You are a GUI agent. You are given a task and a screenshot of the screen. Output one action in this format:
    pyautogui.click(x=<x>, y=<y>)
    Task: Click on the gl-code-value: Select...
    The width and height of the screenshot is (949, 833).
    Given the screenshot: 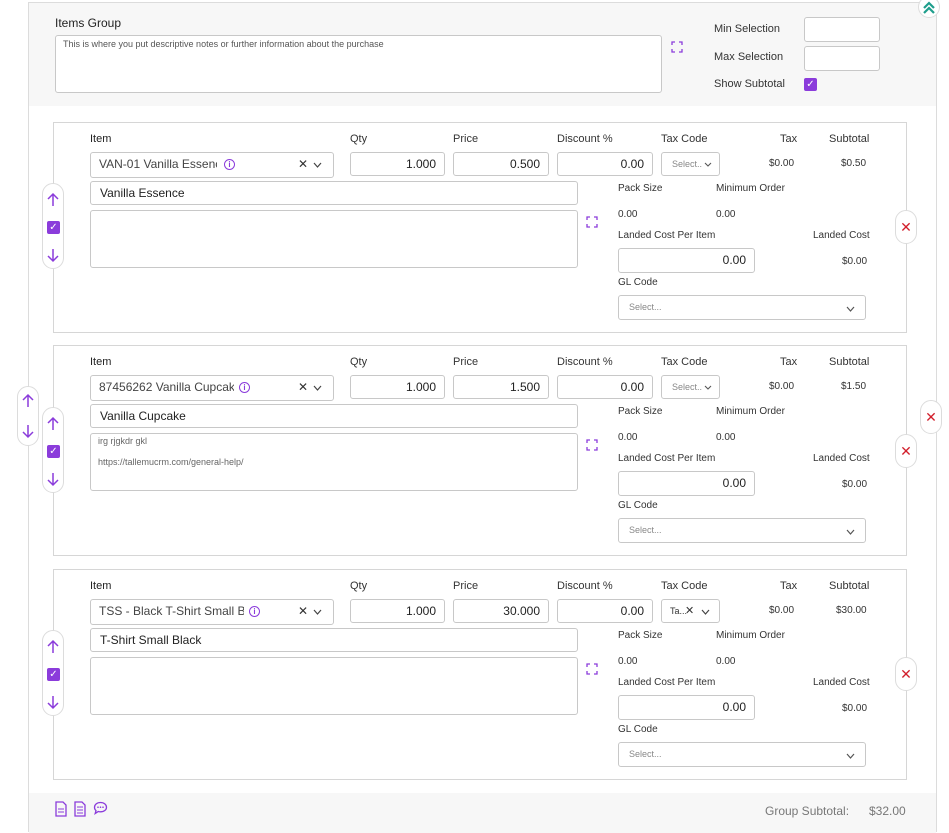 What is the action you would take?
    pyautogui.click(x=645, y=530)
    